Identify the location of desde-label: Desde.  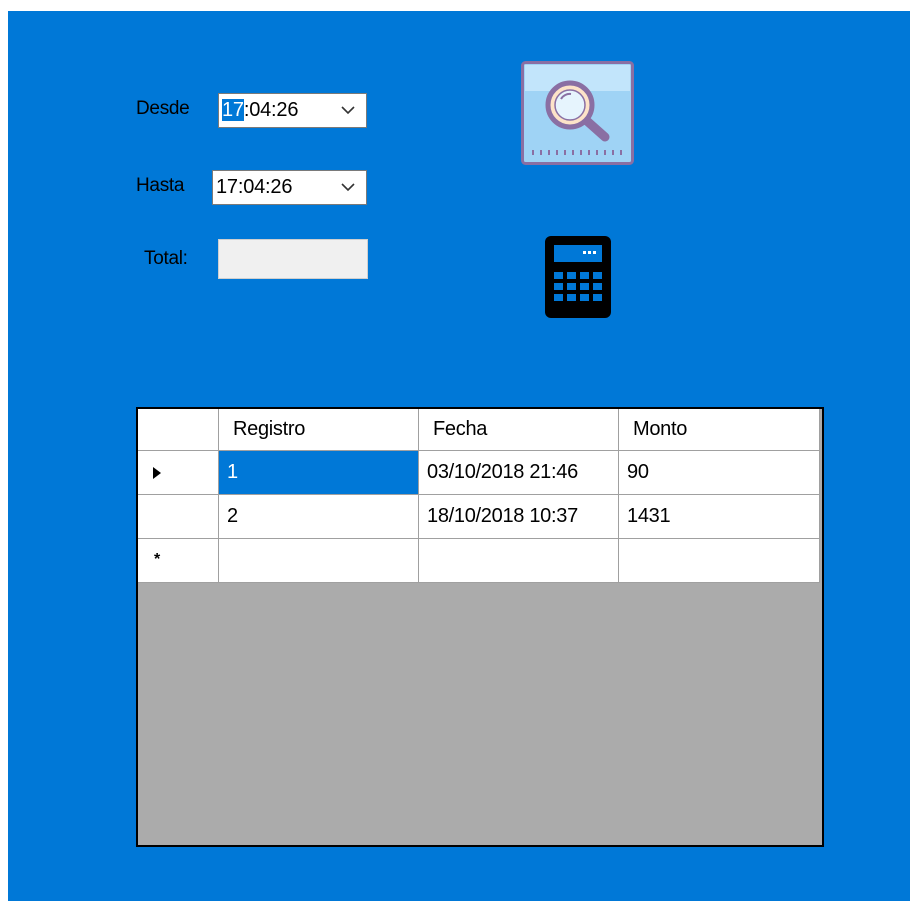
(163, 108).